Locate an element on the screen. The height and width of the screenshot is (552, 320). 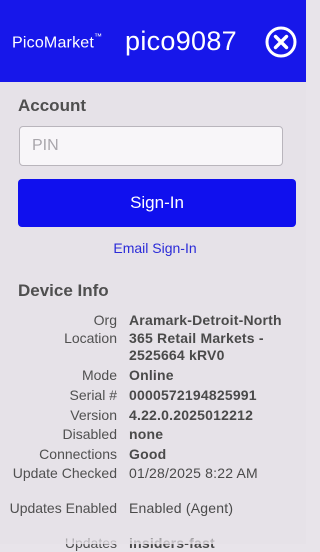
account-title: Account is located at coordinates (52, 105).